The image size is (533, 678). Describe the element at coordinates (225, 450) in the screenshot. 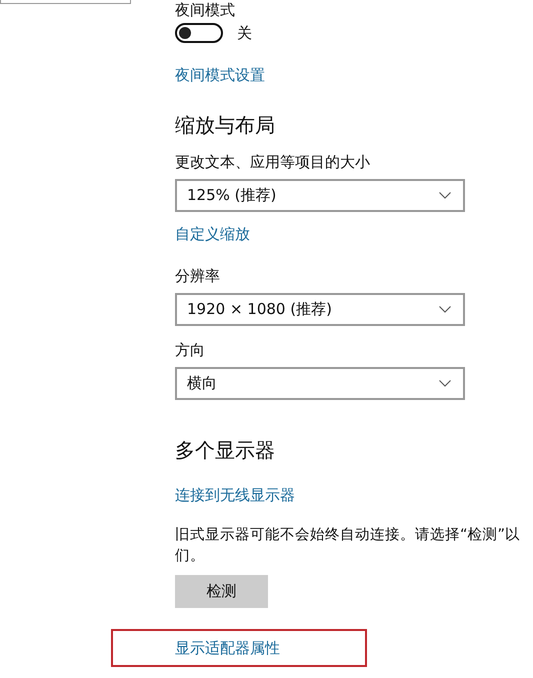

I see `section-heading: 多个显示器` at that location.